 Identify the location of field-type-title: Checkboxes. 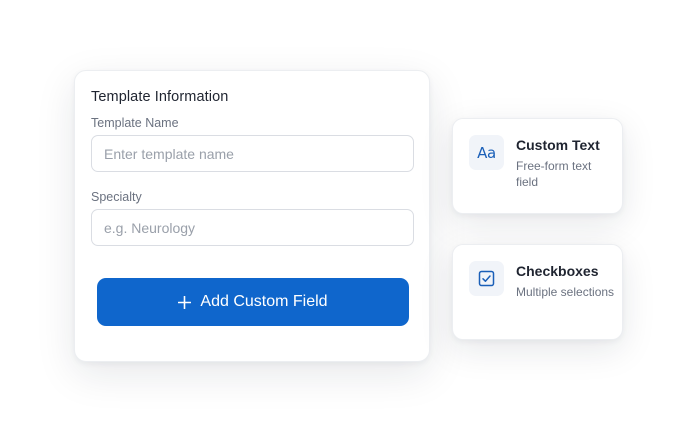
(557, 271).